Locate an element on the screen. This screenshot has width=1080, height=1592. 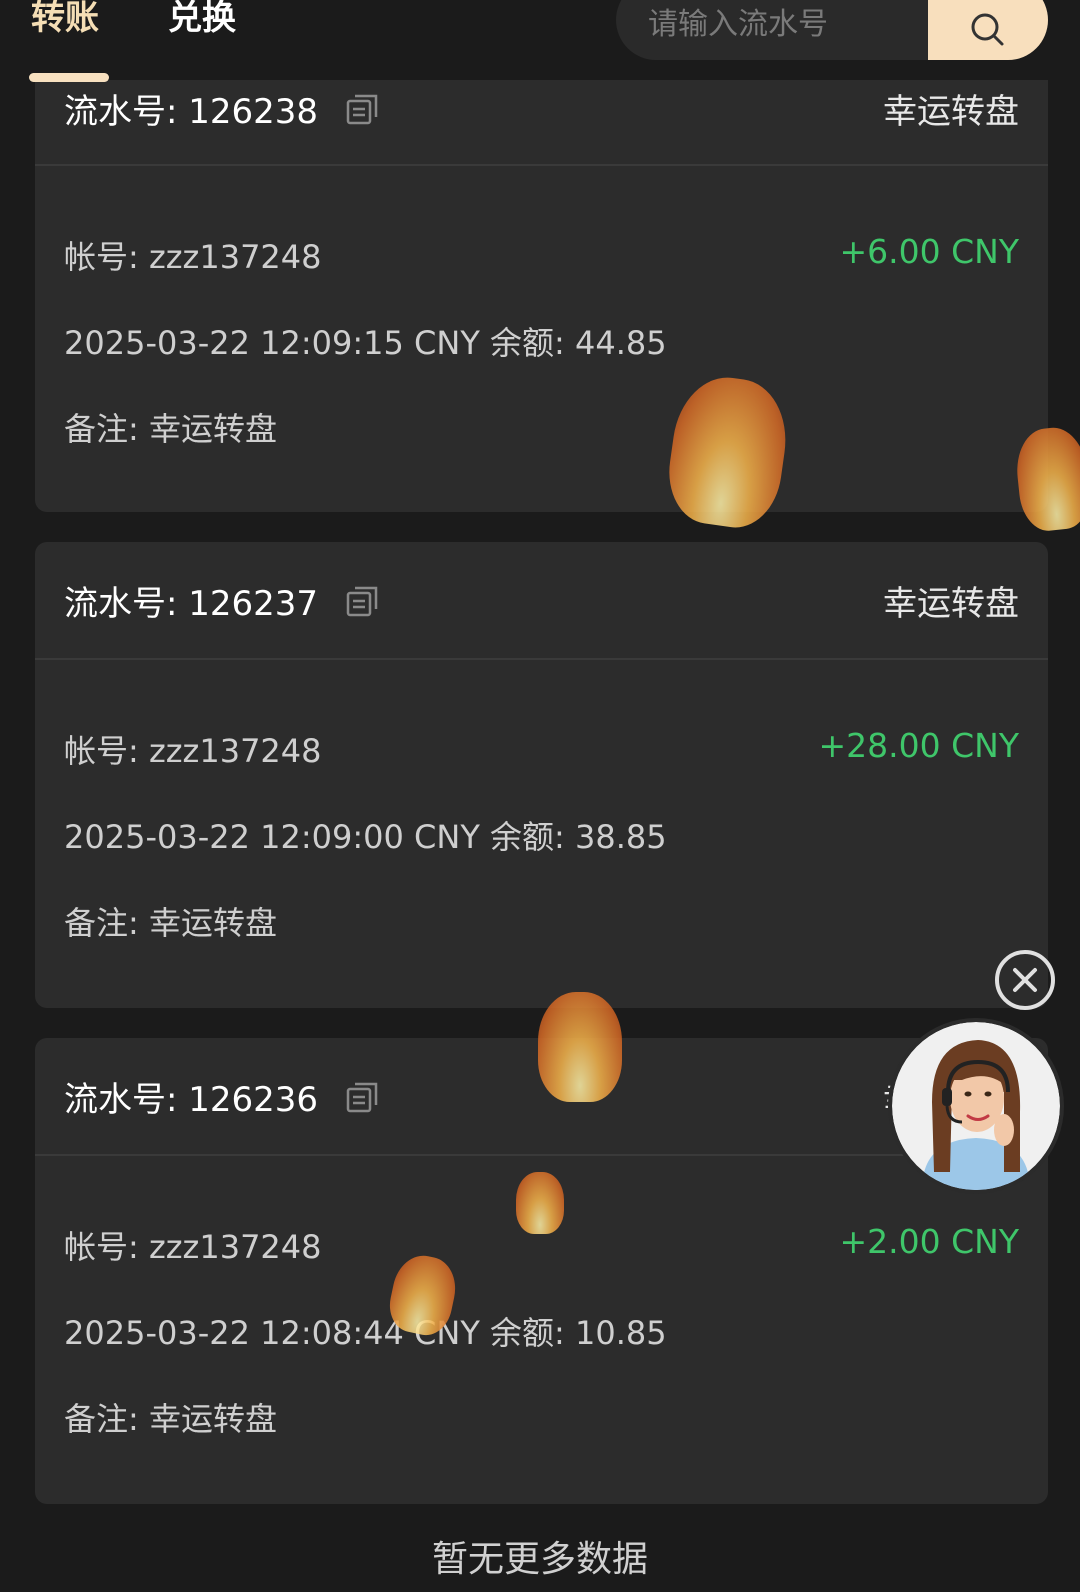
search-bar is located at coordinates (832, 30).